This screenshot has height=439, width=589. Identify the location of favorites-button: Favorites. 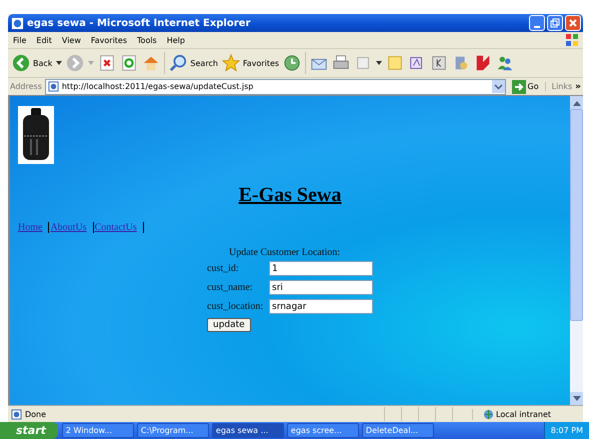
(251, 63).